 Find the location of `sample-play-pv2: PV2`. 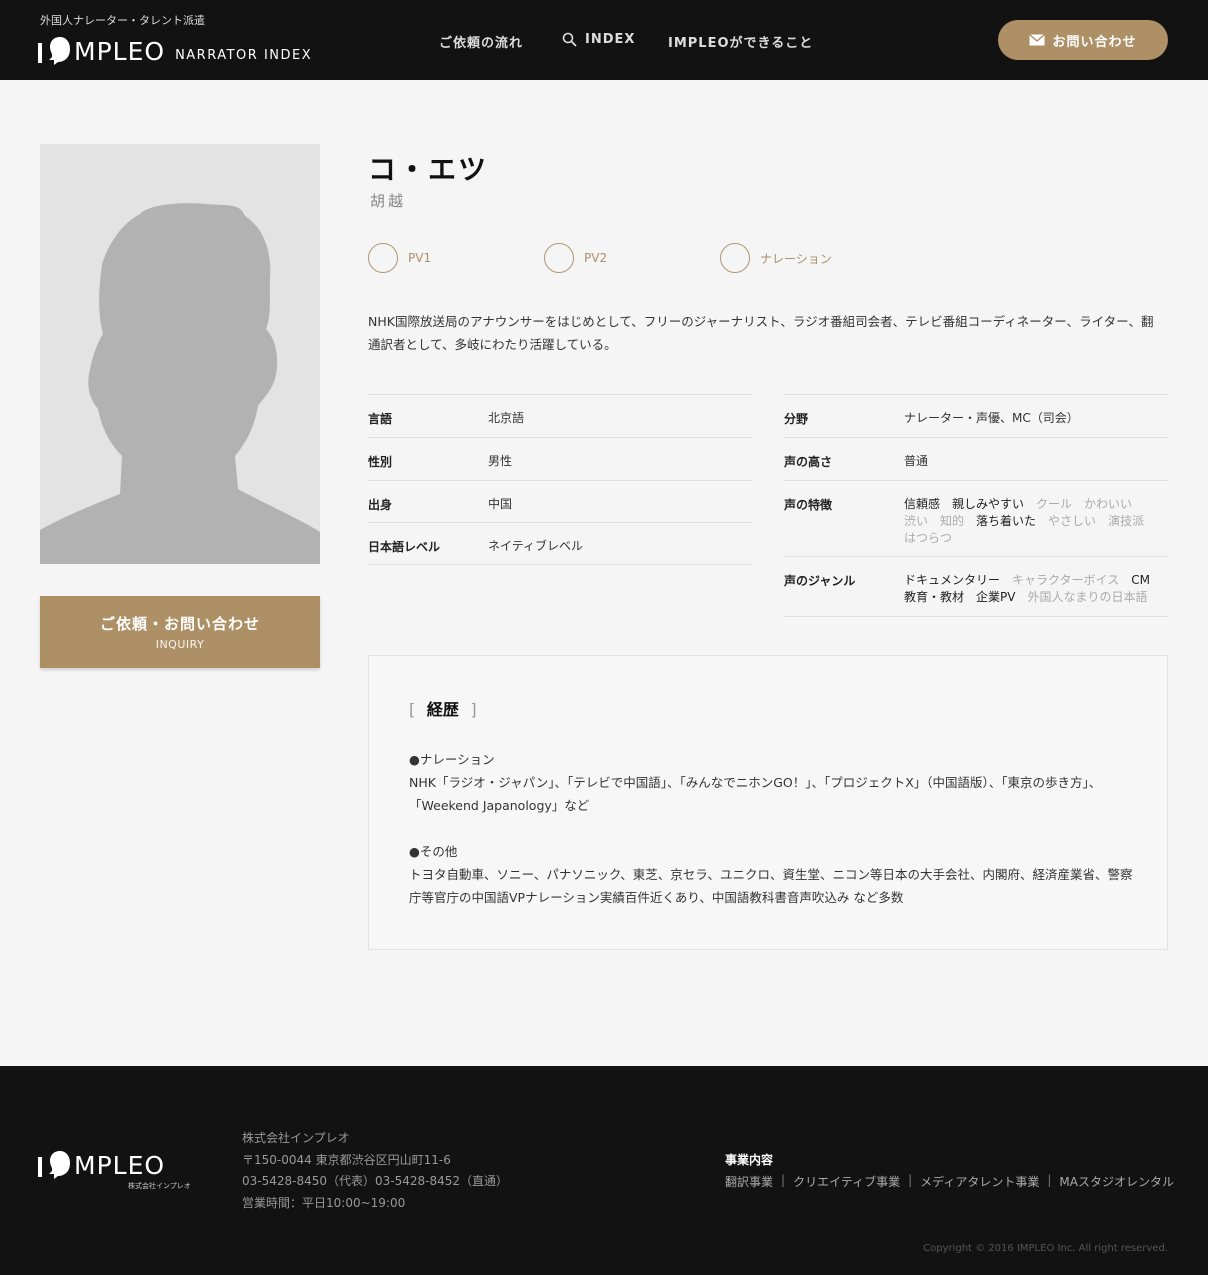

sample-play-pv2: PV2 is located at coordinates (575, 258).